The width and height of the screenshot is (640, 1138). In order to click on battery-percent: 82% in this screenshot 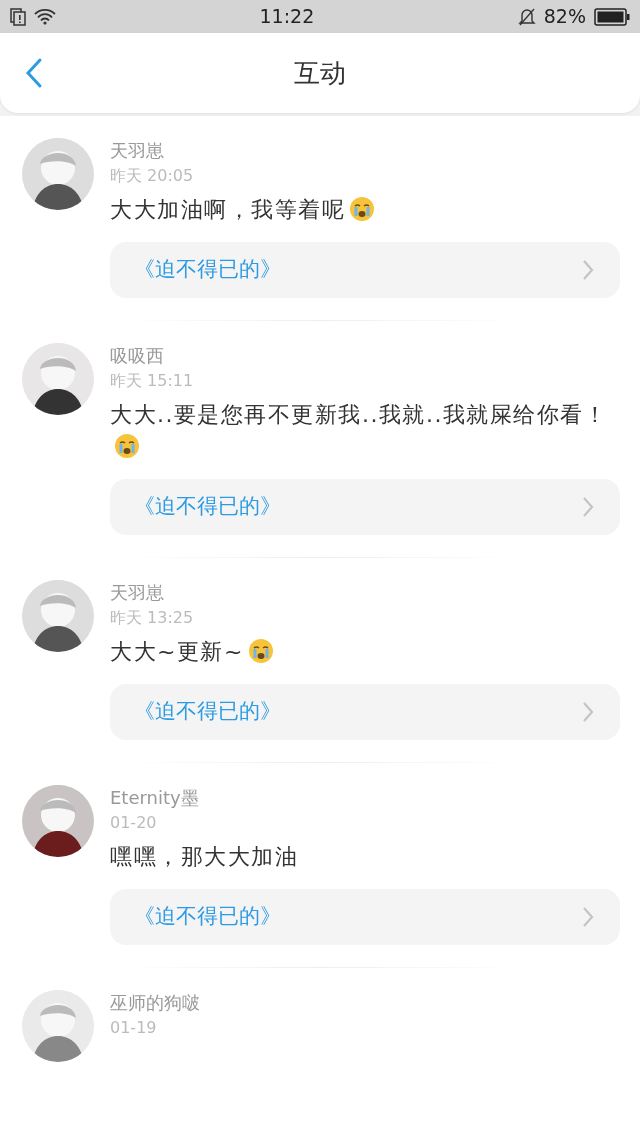, I will do `click(564, 17)`.